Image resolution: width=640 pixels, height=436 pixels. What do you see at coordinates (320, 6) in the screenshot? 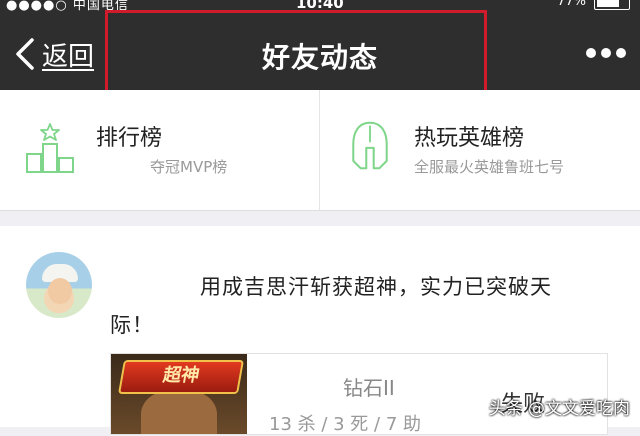
I see `clock: 10:40` at bounding box center [320, 6].